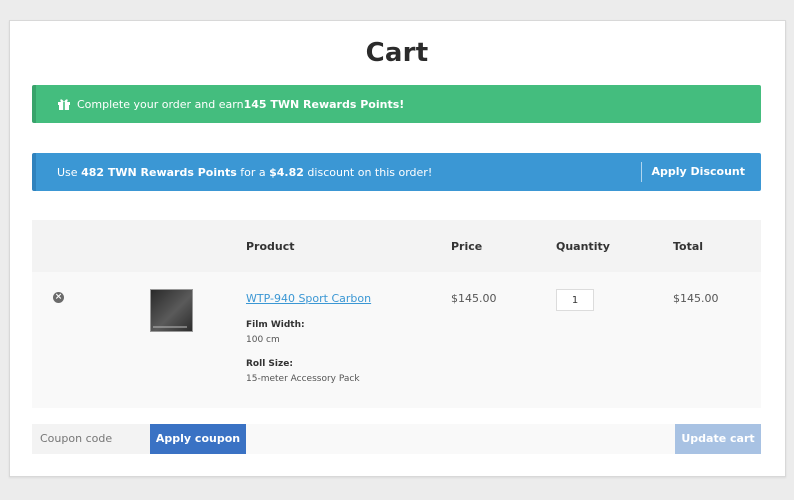 Image resolution: width=794 pixels, height=500 pixels. I want to click on rewards-earn-points: 145 TWN Rewards Points!, so click(324, 104).